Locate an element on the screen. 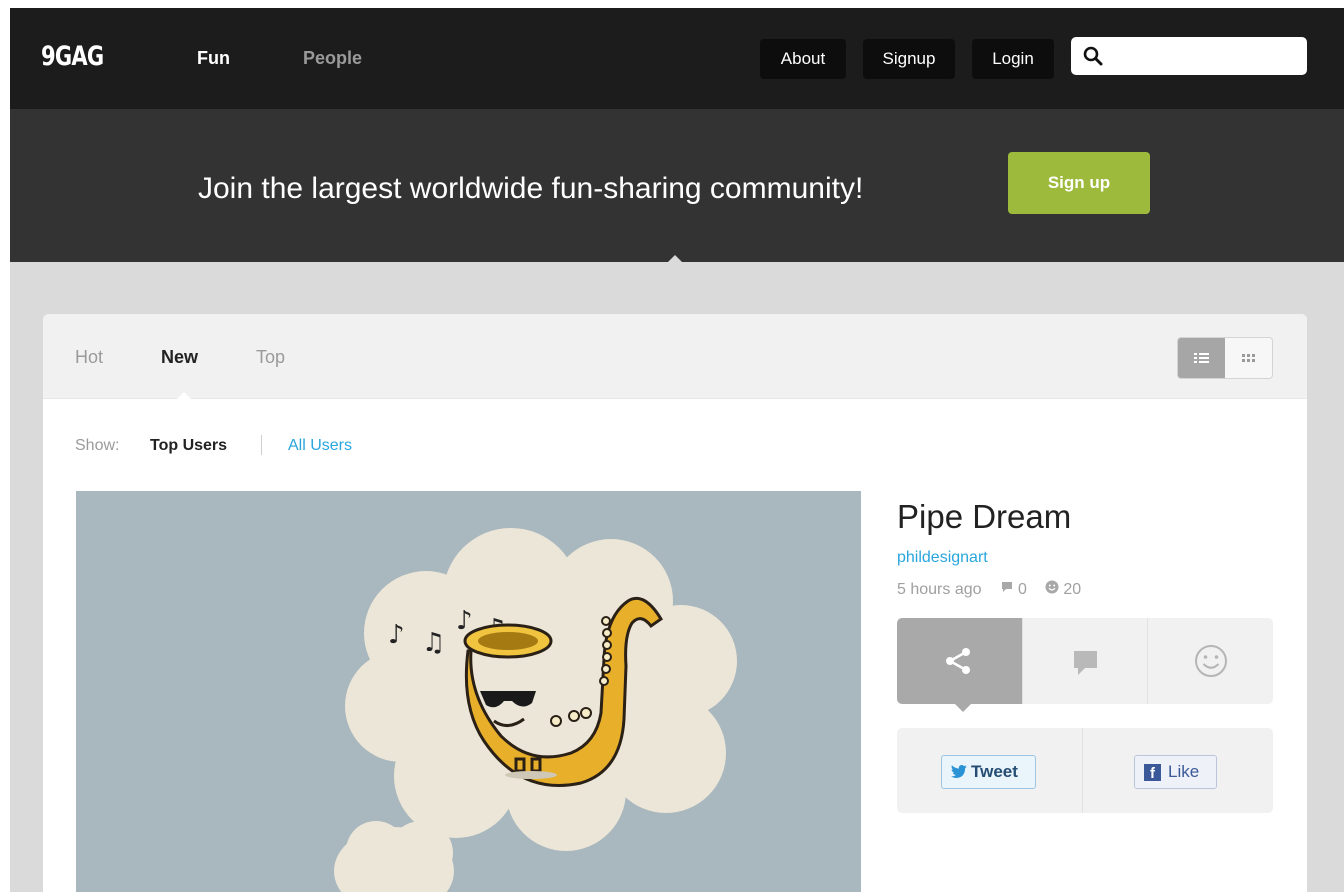 The image size is (1344, 892). filter-divider is located at coordinates (261, 445).